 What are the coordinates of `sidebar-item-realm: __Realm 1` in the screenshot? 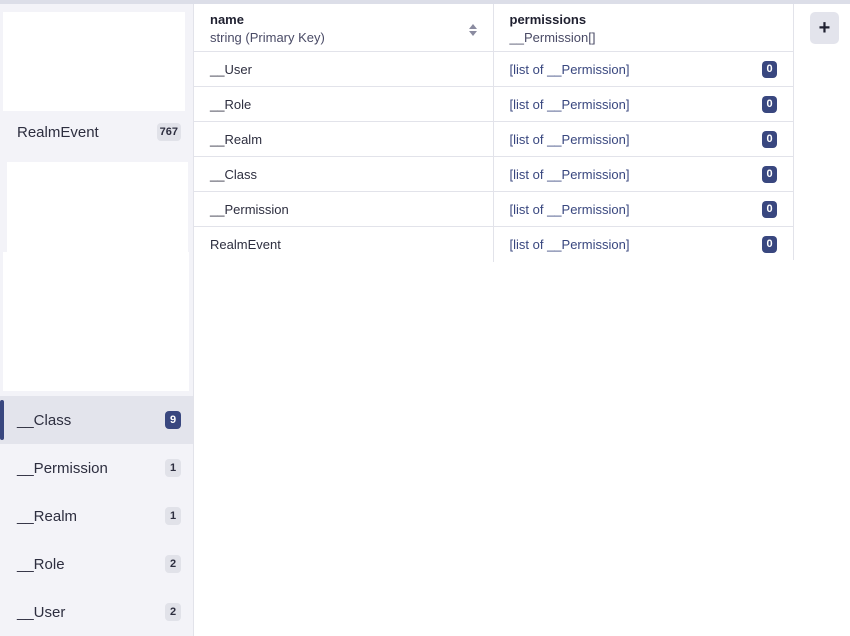 It's located at (96, 516).